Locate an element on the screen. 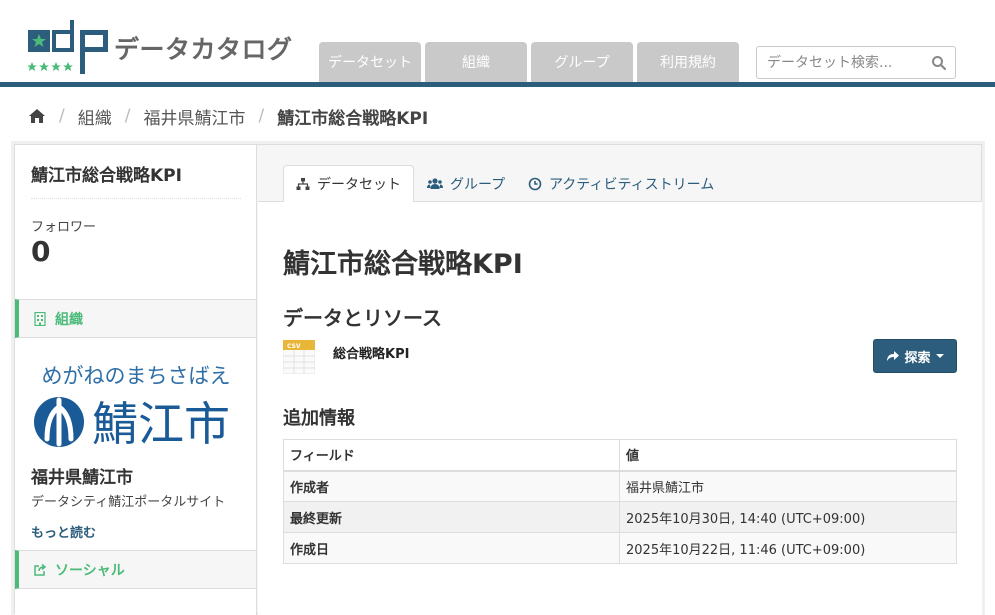  divider is located at coordinates (136, 198).